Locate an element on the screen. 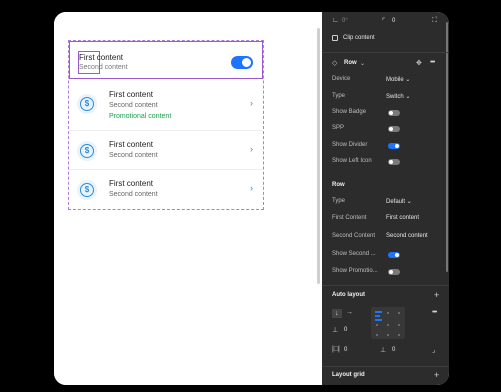  first-content-input: First content is located at coordinates (402, 218).